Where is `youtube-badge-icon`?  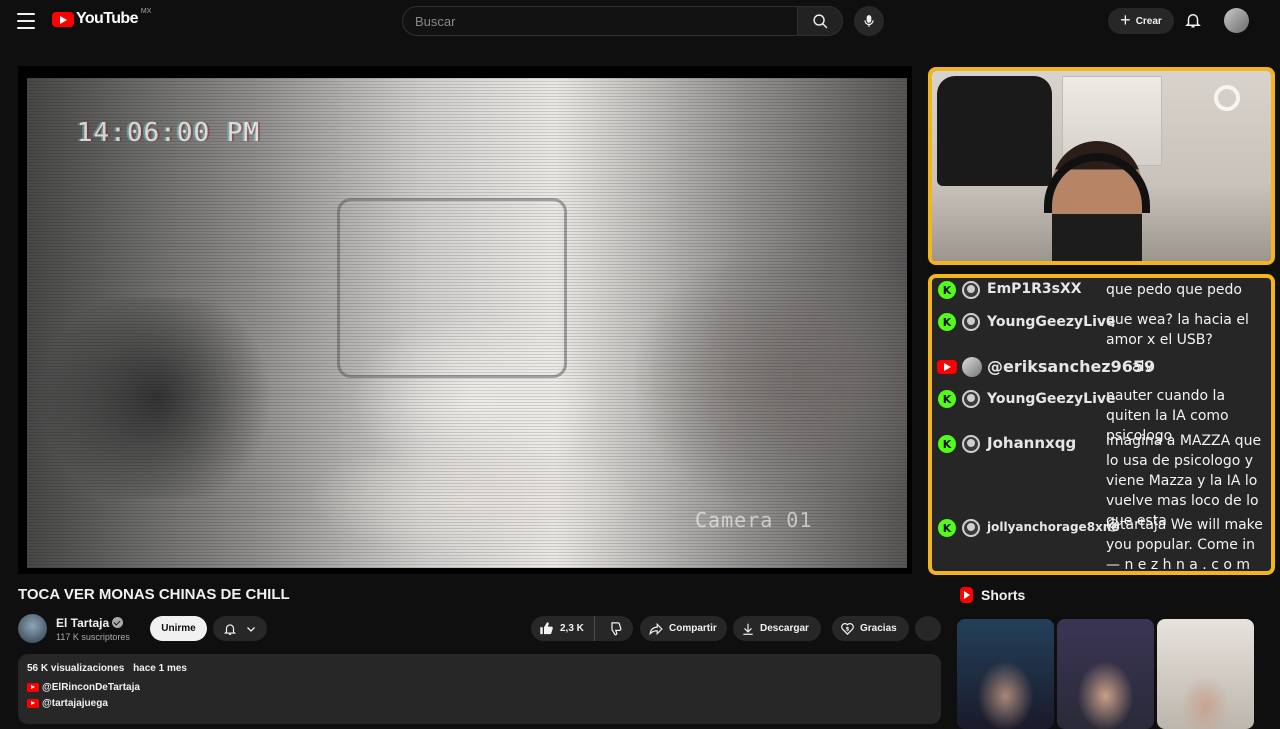 youtube-badge-icon is located at coordinates (947, 367).